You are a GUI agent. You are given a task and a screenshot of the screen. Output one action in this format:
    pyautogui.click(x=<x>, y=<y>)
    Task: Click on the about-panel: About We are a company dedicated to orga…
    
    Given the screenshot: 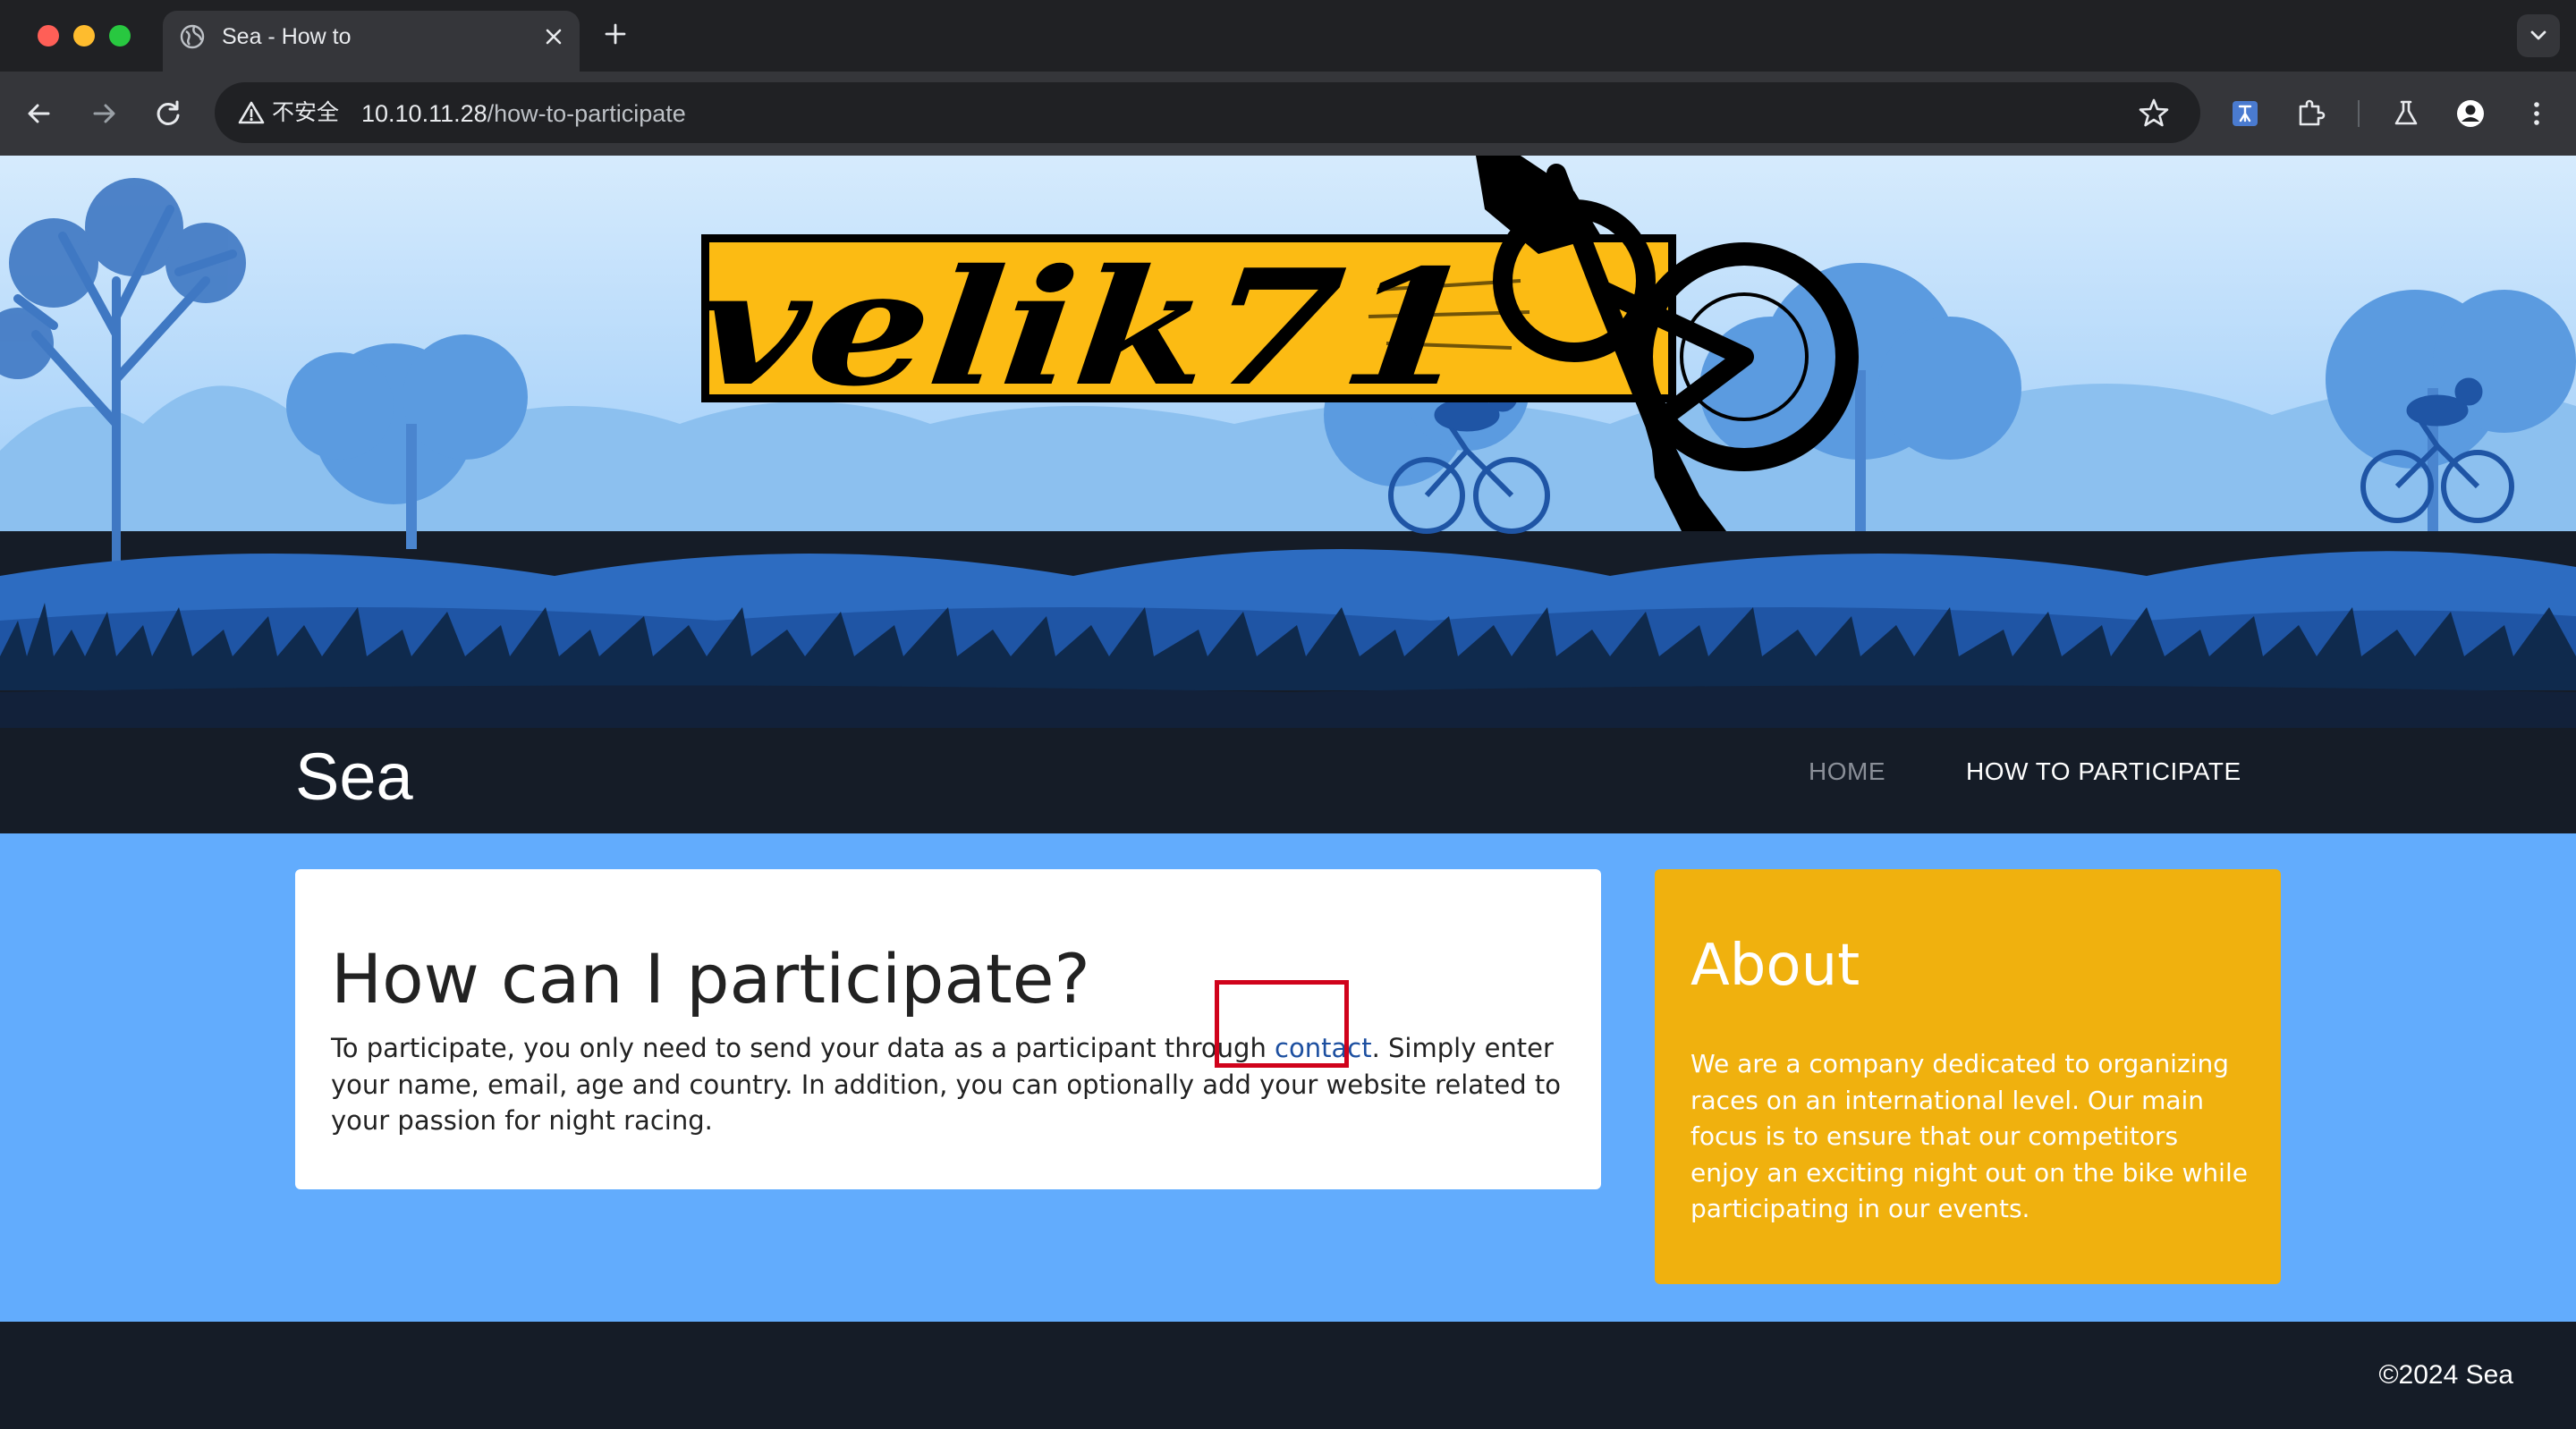 What is the action you would take?
    pyautogui.click(x=1968, y=1076)
    